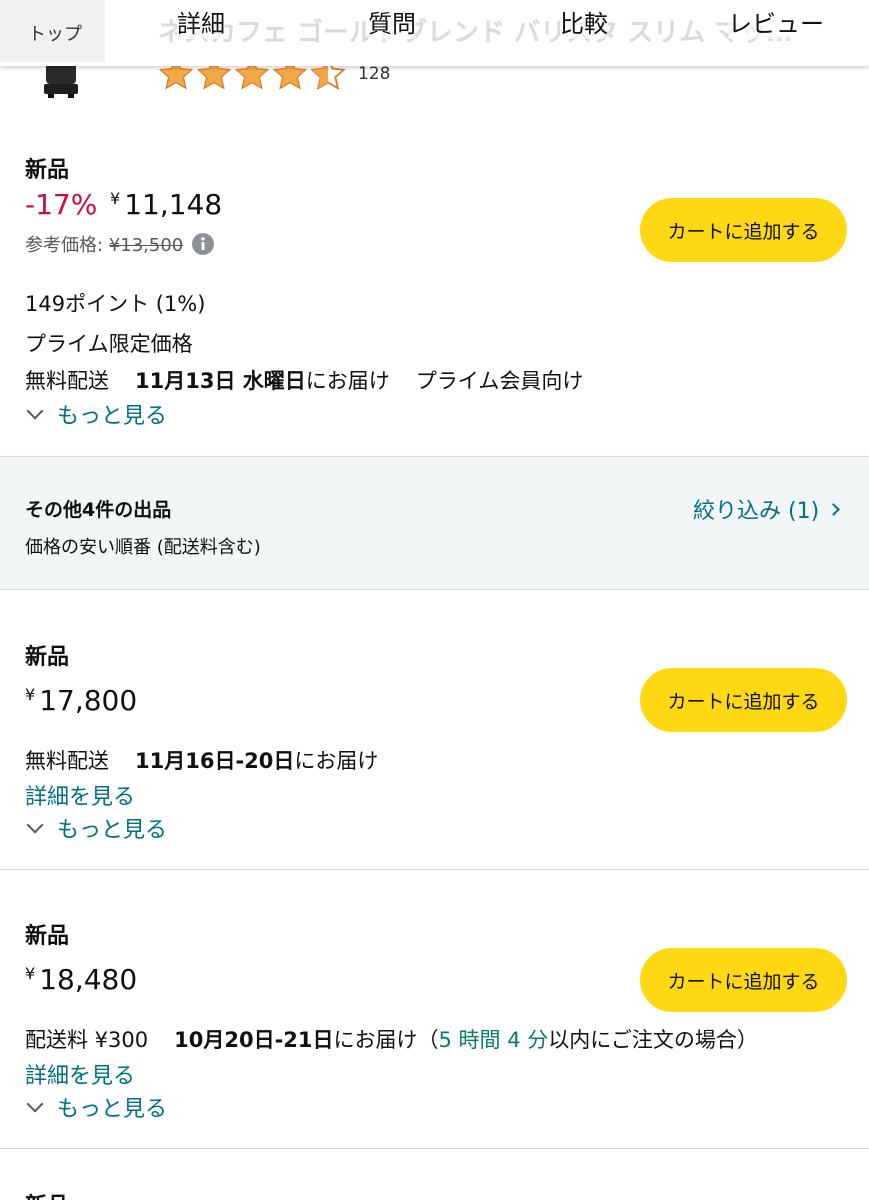 The height and width of the screenshot is (1200, 869). I want to click on reference-price: 参考価格: ¥13,500, so click(120, 244).